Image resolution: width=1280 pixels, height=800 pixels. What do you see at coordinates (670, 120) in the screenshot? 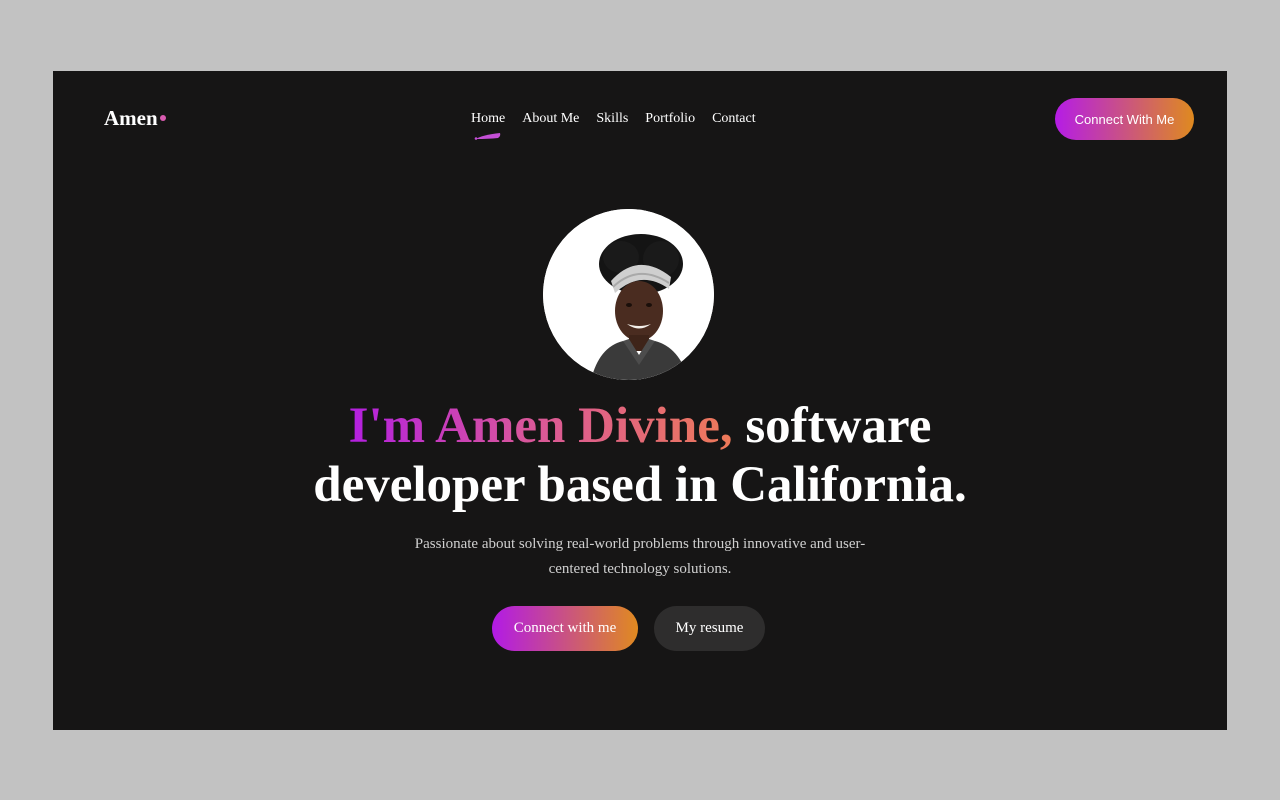
I see `nav-portfolio: Portfolio` at bounding box center [670, 120].